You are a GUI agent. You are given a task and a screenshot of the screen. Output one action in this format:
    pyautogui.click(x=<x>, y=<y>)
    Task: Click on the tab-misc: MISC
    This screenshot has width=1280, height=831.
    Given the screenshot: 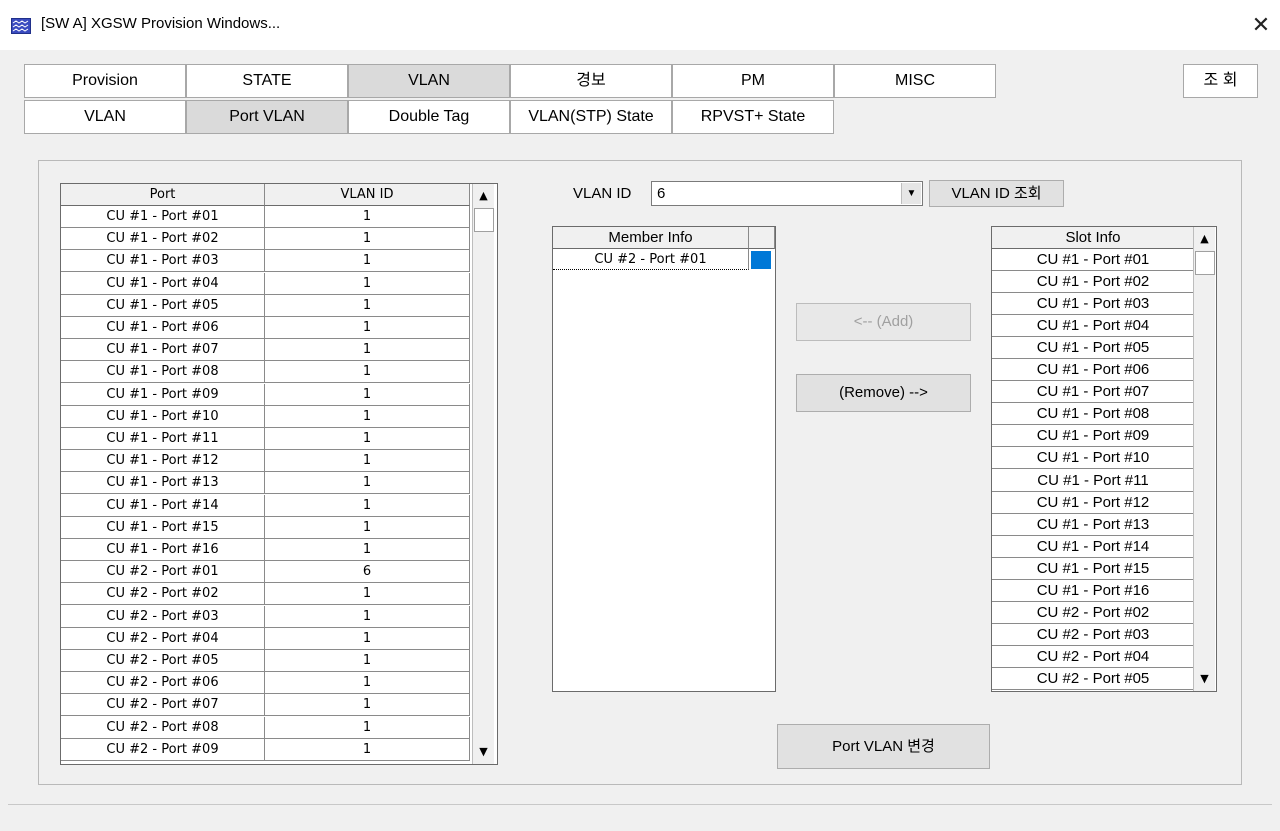 What is the action you would take?
    pyautogui.click(x=915, y=81)
    